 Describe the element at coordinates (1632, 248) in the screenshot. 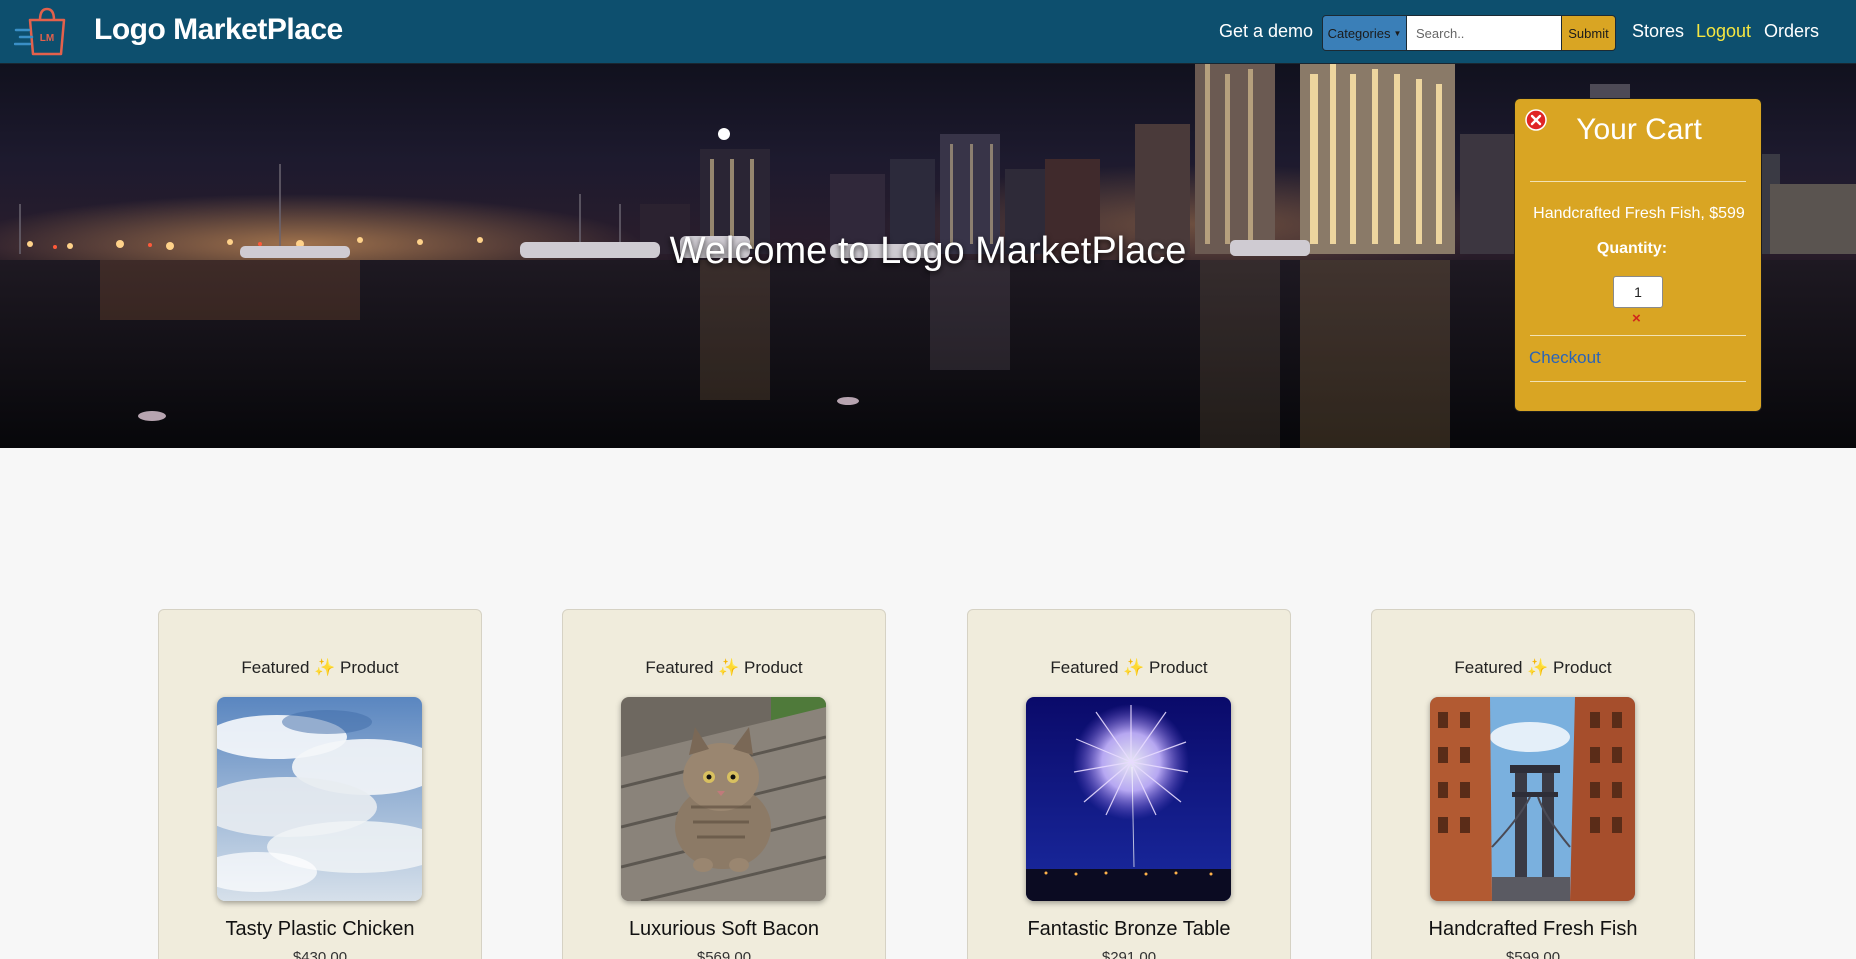

I see `quantity-label: Quantity:` at that location.